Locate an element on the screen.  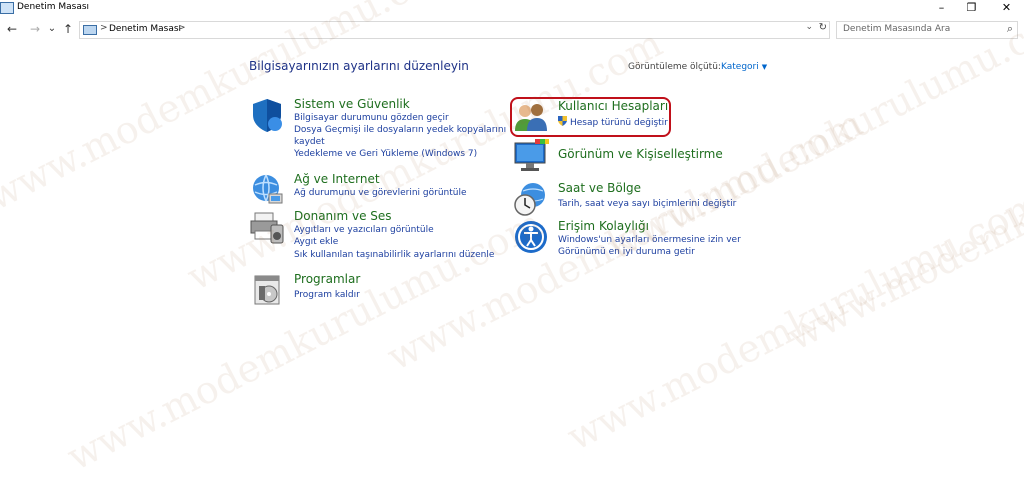
link-backup-restore: Yedekleme ve Geri Yükleme (Windows 7) is located at coordinates (385, 154).